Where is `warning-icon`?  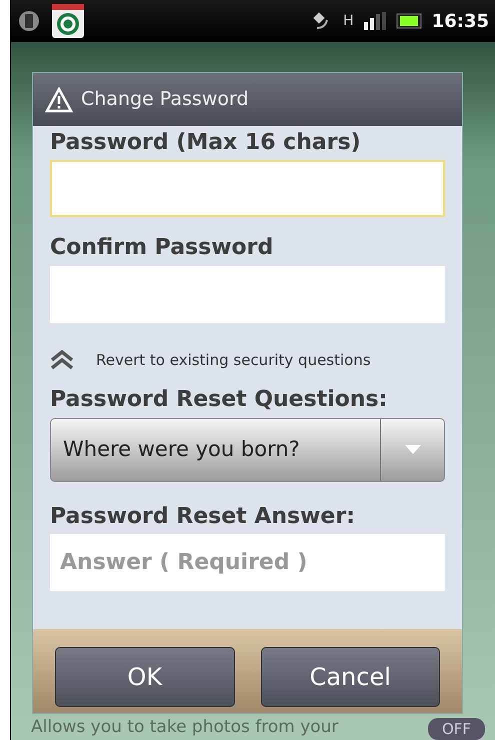
warning-icon is located at coordinates (59, 99).